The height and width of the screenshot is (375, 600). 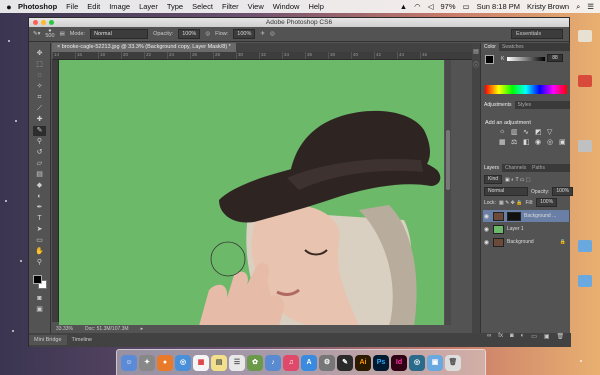 I want to click on color-balance-icon: ⚖, so click(x=516, y=142).